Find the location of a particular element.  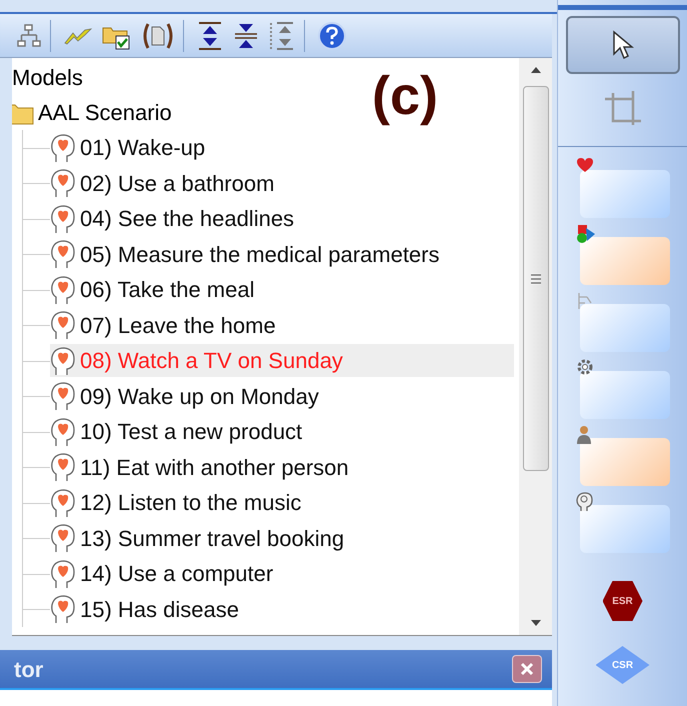

tree-root: Models is located at coordinates (47, 77).